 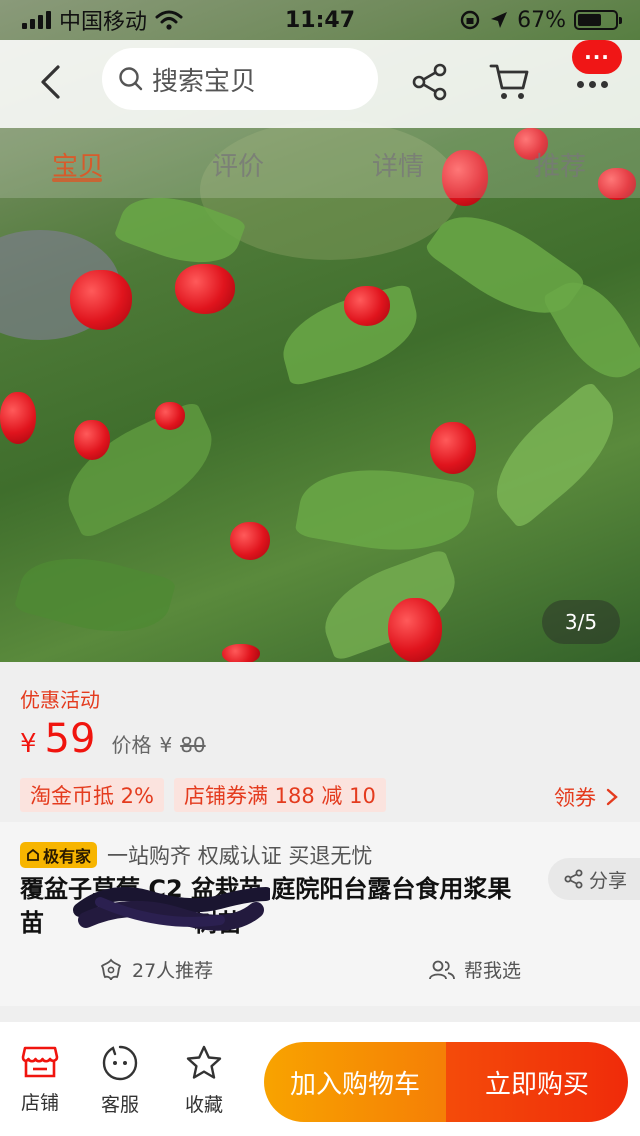 I want to click on coin-discount-chip: 淘金币抵 2%, so click(x=92, y=795).